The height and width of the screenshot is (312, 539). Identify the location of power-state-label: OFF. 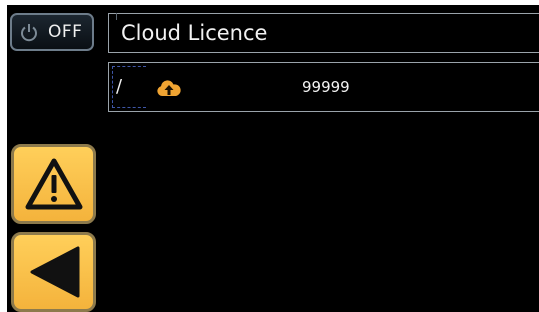
(65, 32).